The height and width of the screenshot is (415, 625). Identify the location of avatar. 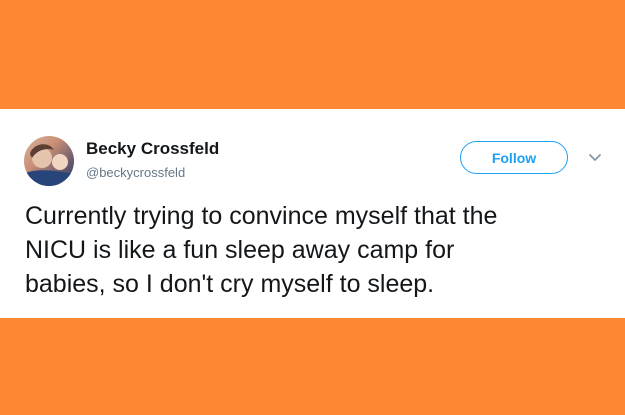
(49, 161).